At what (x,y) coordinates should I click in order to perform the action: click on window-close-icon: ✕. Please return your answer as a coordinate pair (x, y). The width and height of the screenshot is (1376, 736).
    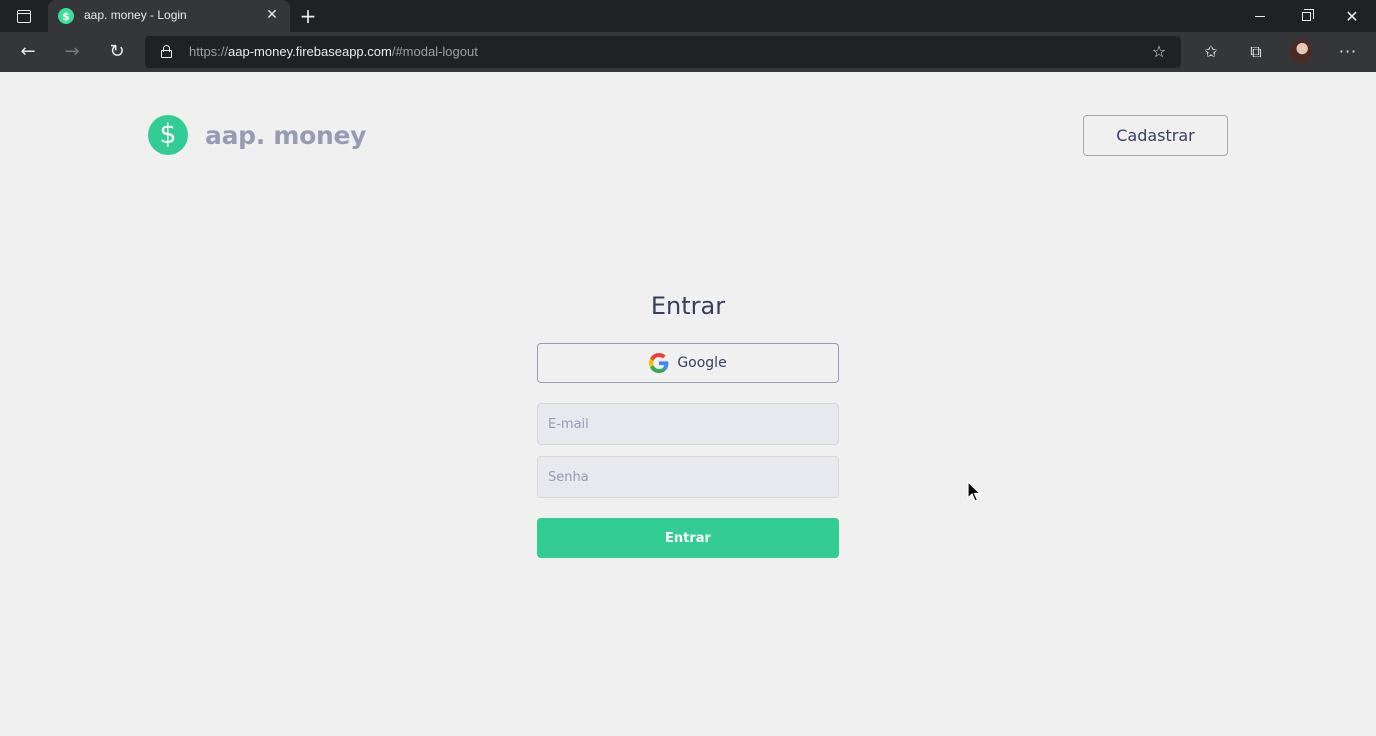
    Looking at the image, I should click on (1352, 16).